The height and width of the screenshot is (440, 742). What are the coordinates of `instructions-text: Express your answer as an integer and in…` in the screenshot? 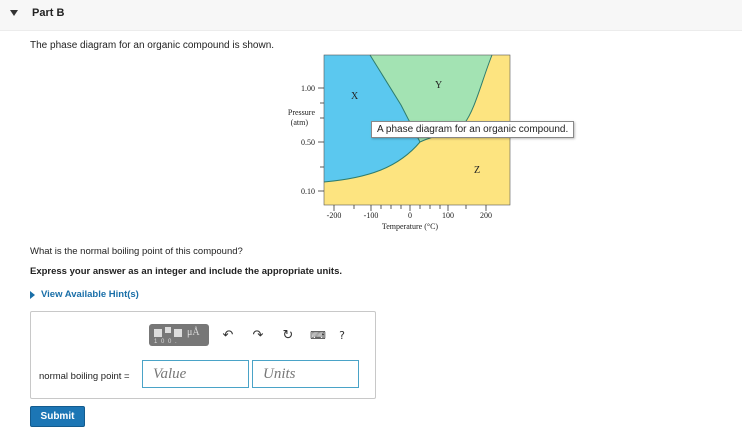 It's located at (186, 271).